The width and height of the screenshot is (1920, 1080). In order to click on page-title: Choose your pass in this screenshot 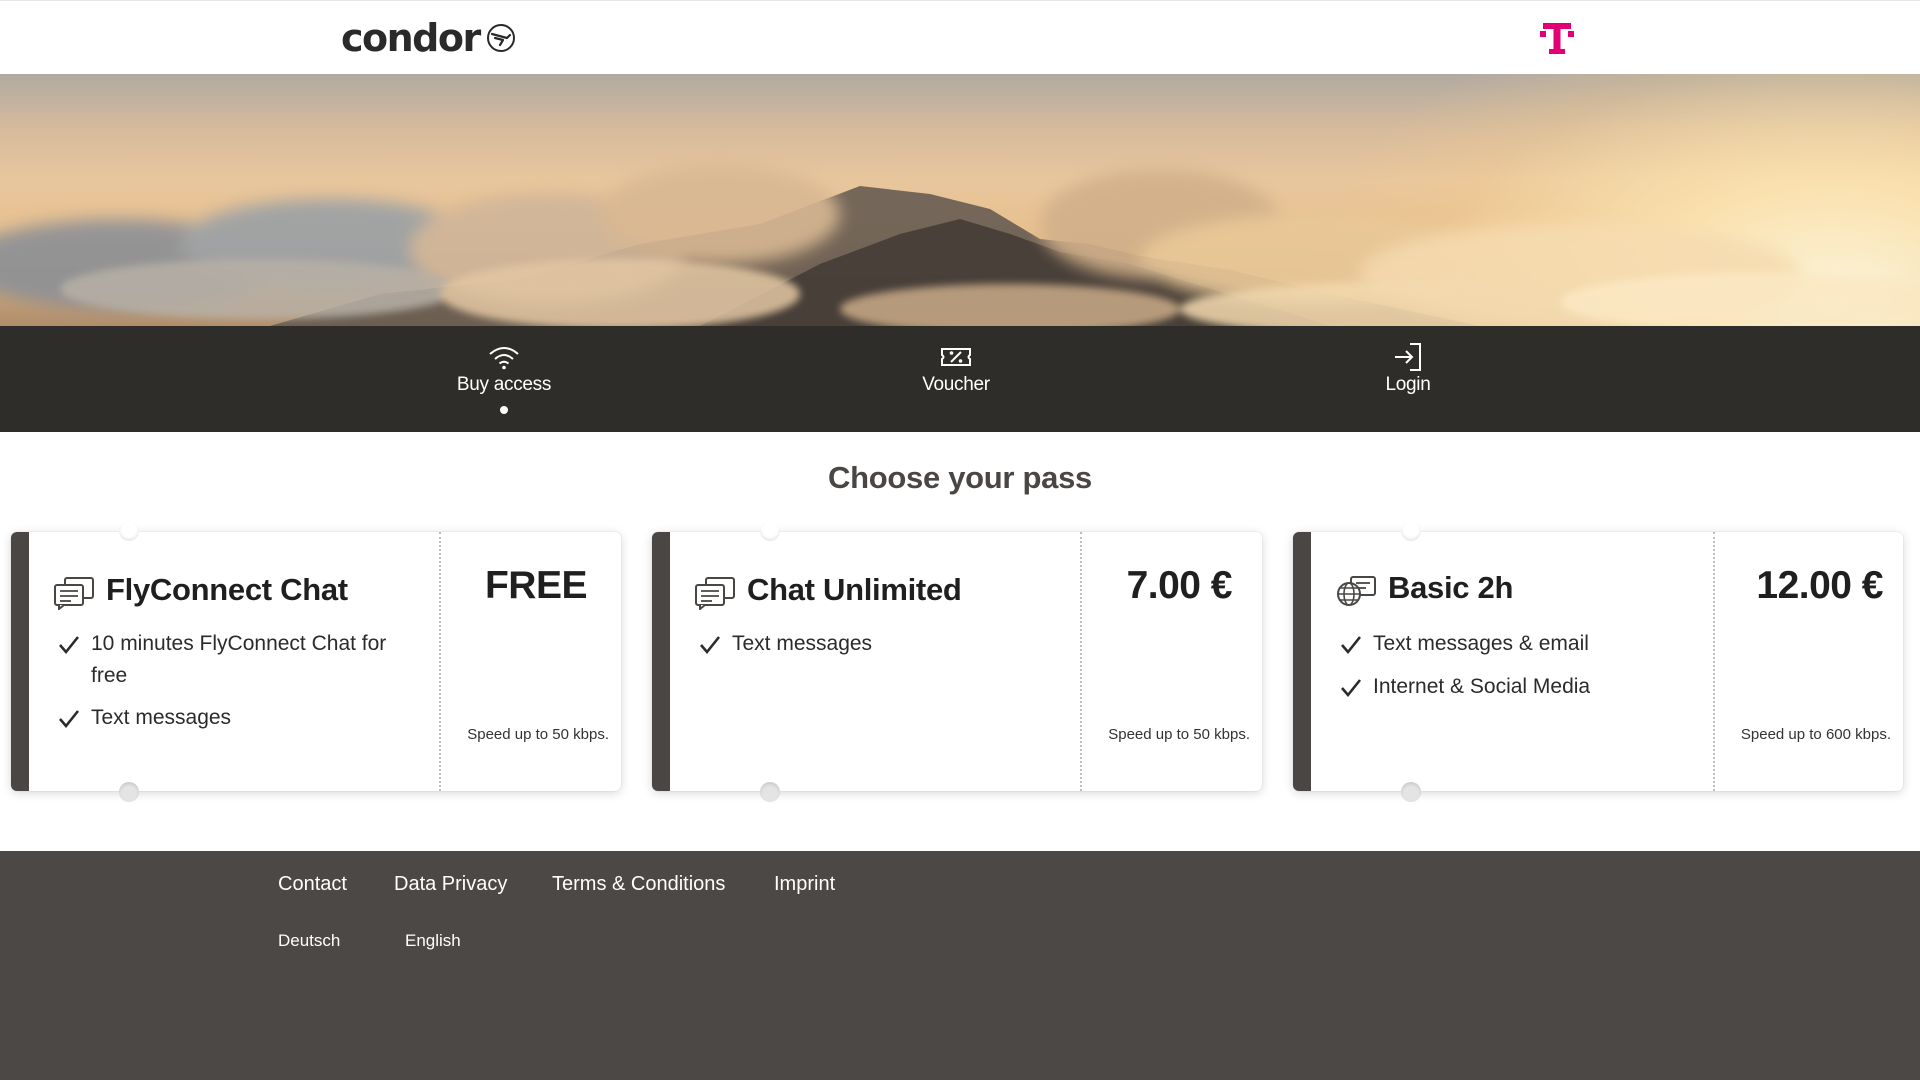, I will do `click(960, 477)`.